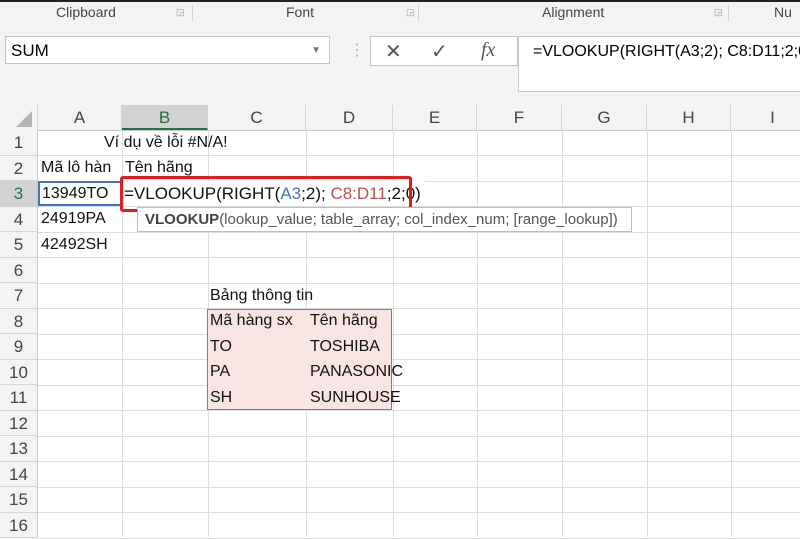 Image resolution: width=800 pixels, height=539 pixels. What do you see at coordinates (300, 12) in the screenshot?
I see `group-font: Font` at bounding box center [300, 12].